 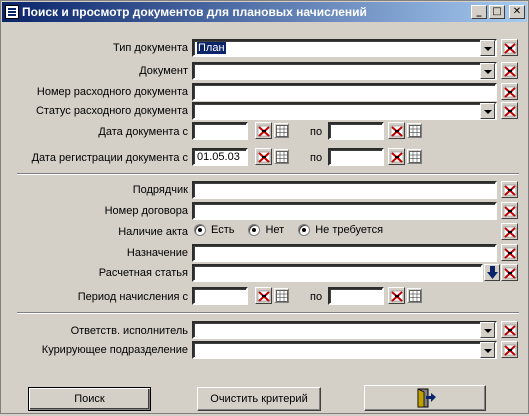 What do you see at coordinates (220, 296) in the screenshot?
I see `period-from-input` at bounding box center [220, 296].